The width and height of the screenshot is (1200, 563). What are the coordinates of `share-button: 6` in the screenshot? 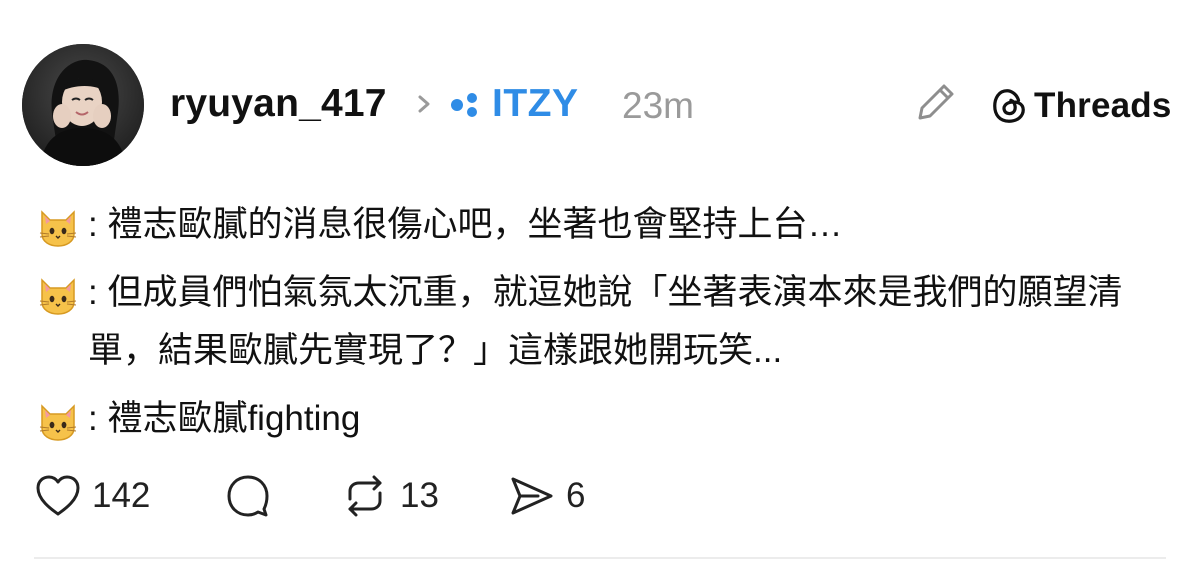 It's located at (546, 496).